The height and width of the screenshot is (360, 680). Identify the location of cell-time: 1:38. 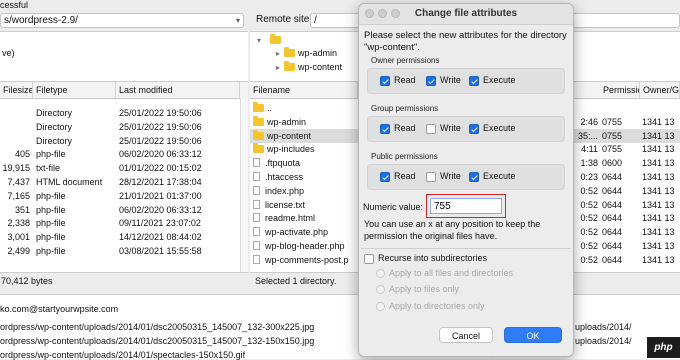
(589, 163).